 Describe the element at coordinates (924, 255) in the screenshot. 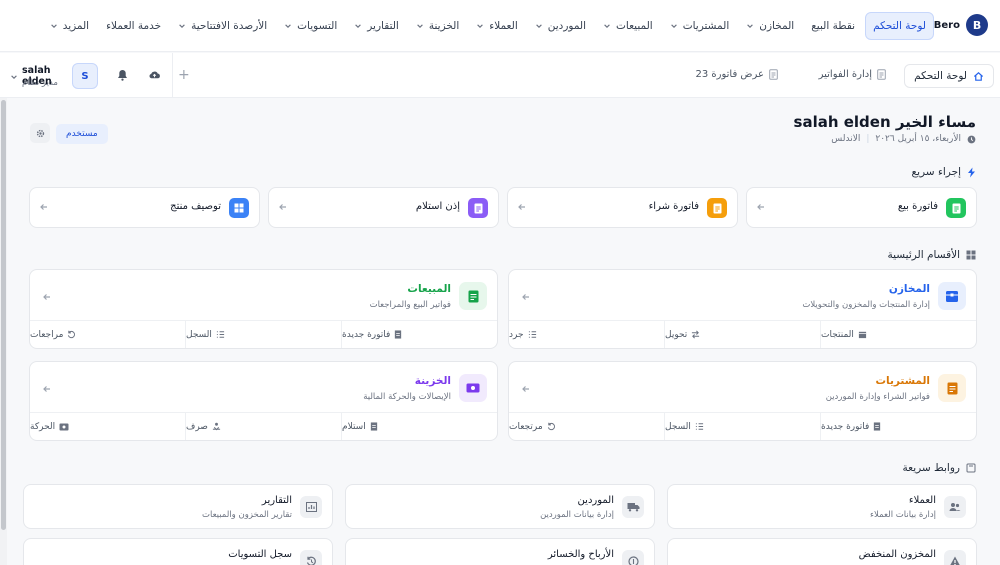

I see `section-title-label: الأقسام الرئيسية` at that location.